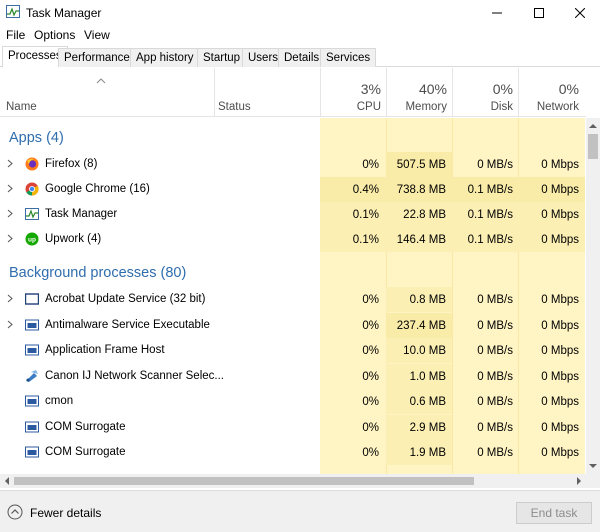 This screenshot has height=532, width=600. Describe the element at coordinates (593, 126) in the screenshot. I see `scroll-up-icon` at that location.